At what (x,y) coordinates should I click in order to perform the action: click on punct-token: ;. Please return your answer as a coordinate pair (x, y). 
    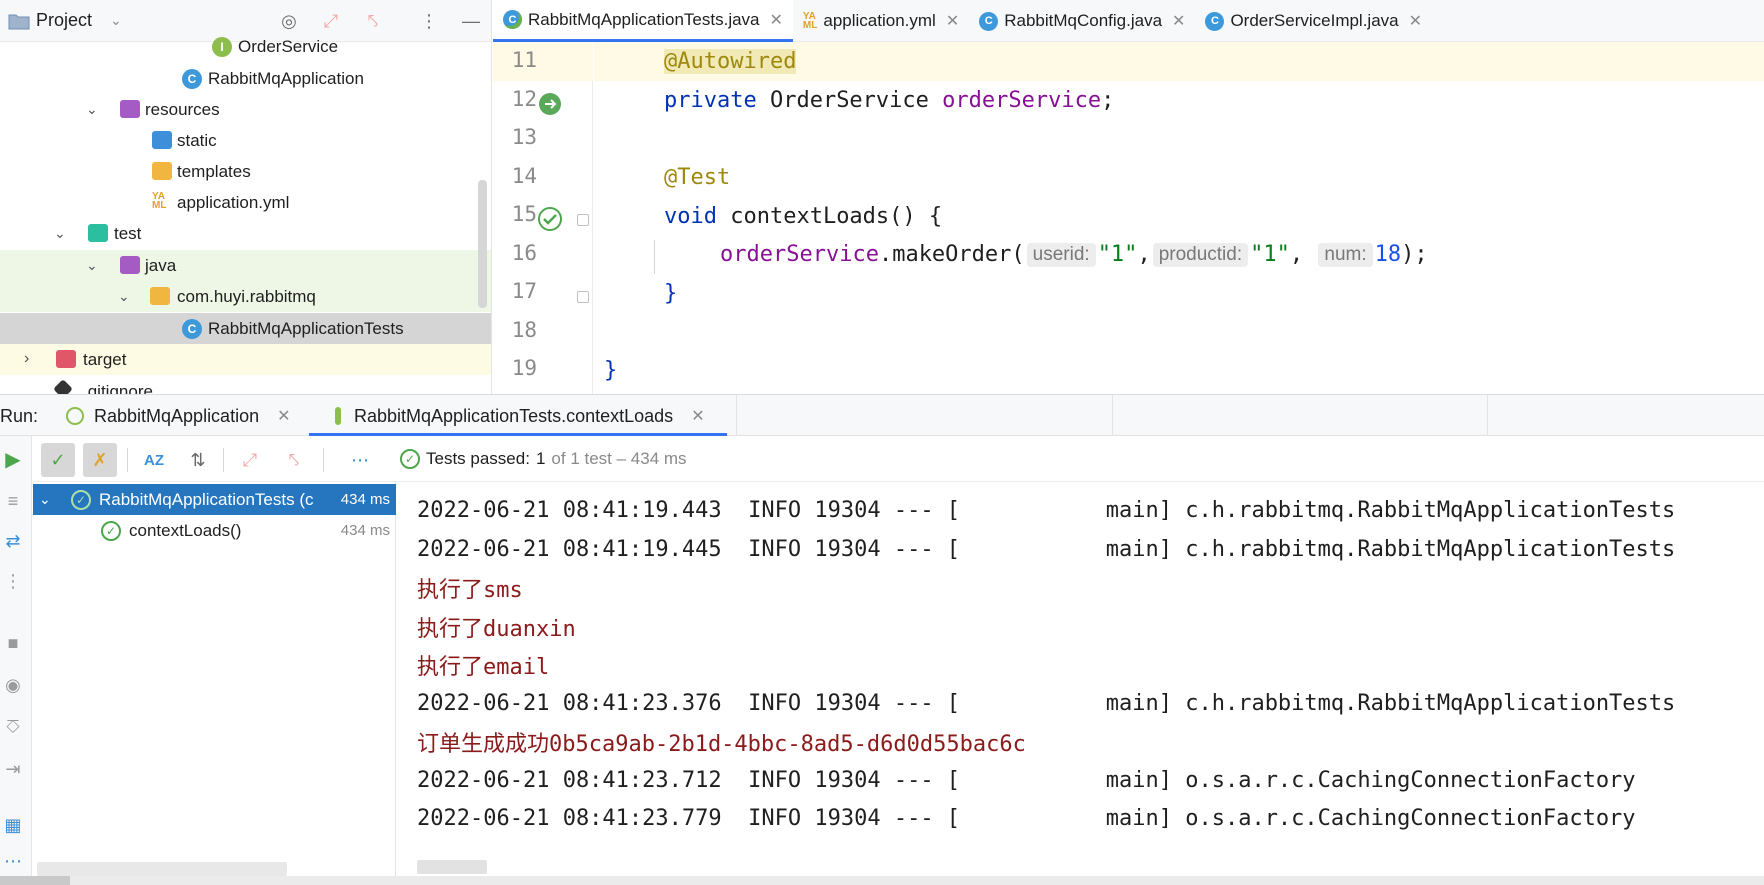
    Looking at the image, I should click on (1108, 100).